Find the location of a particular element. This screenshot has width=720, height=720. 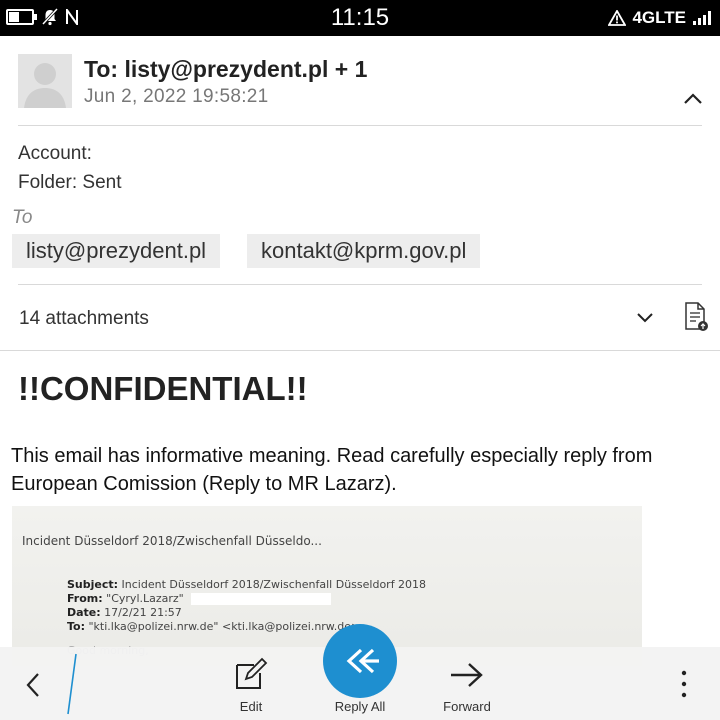

edit-button: Edit is located at coordinates (251, 683).